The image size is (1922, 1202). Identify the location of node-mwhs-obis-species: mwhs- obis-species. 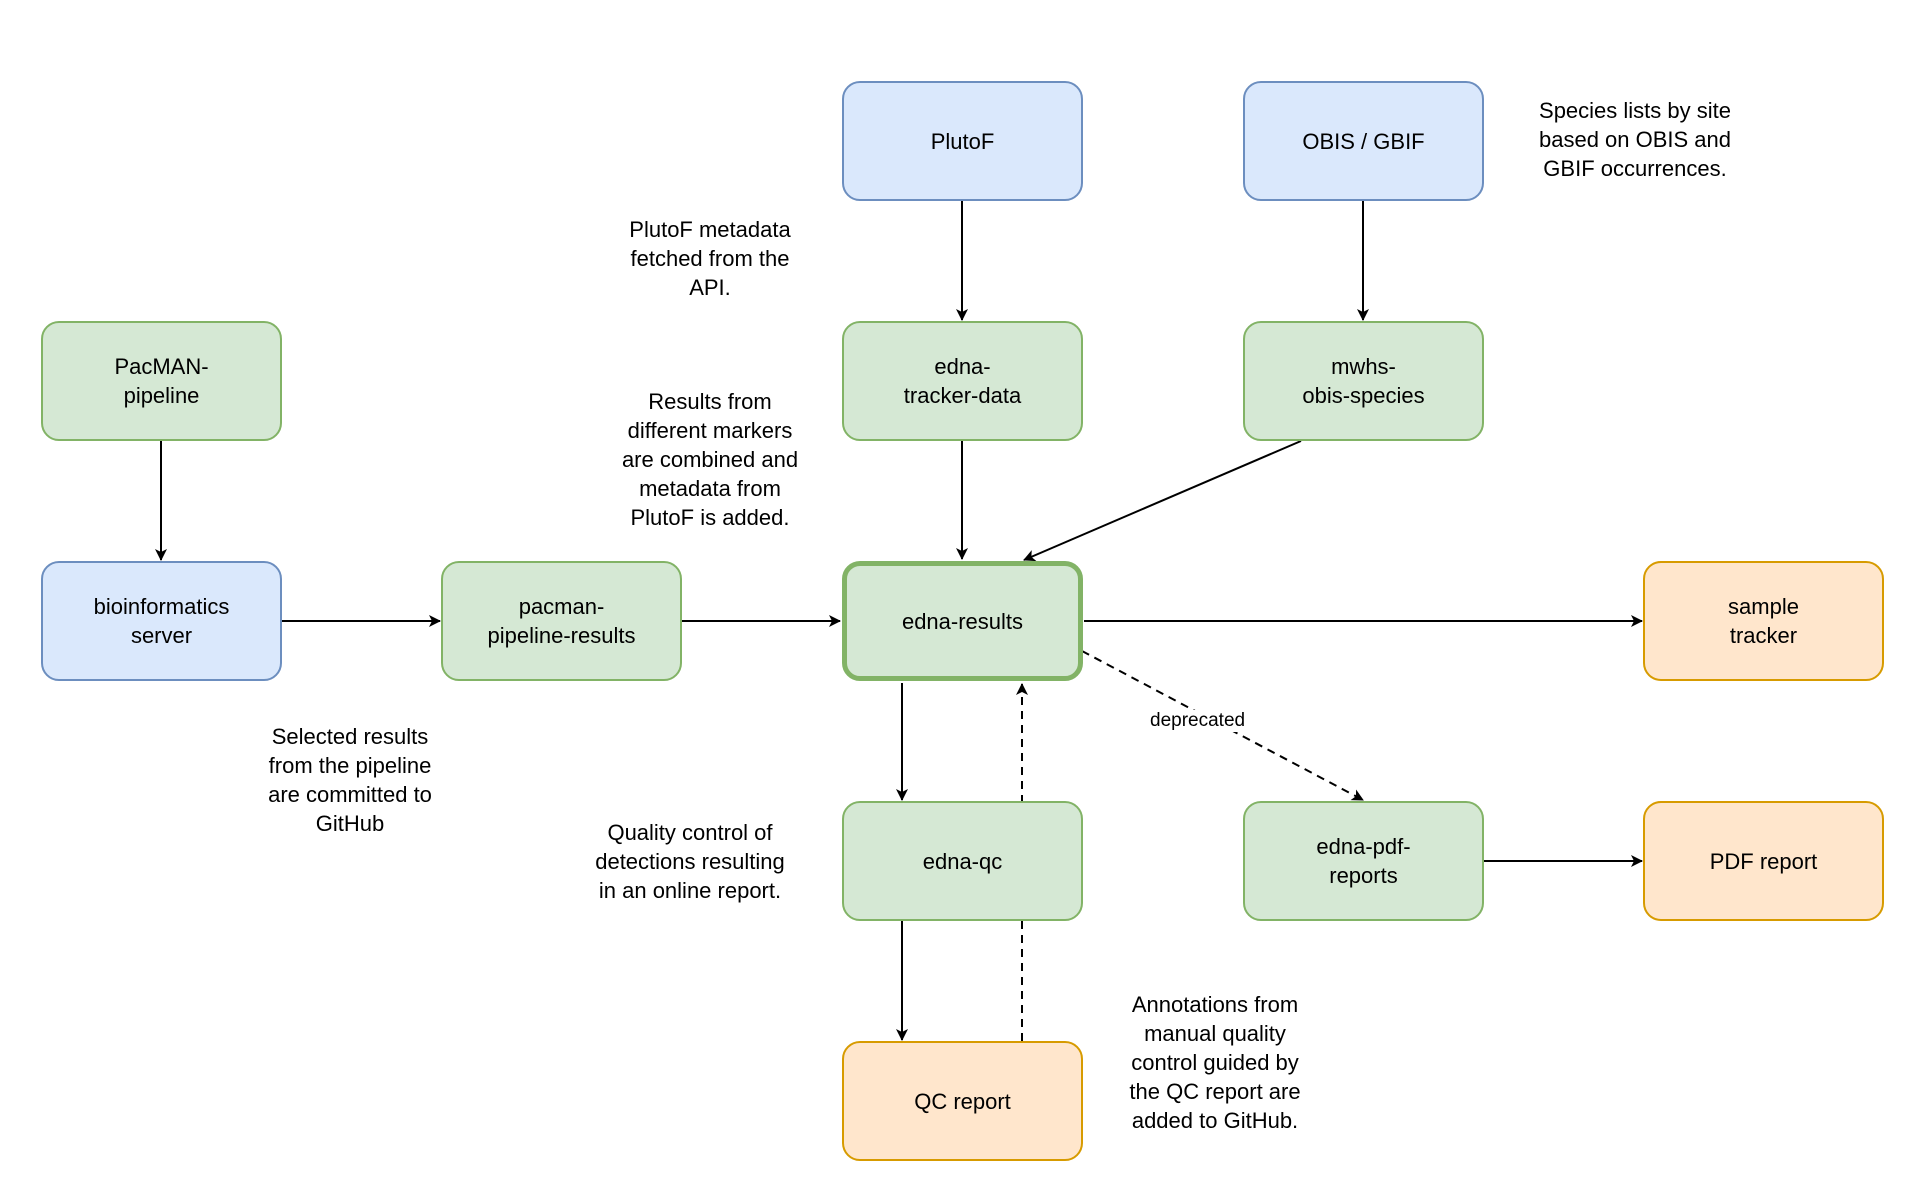
(1363, 381).